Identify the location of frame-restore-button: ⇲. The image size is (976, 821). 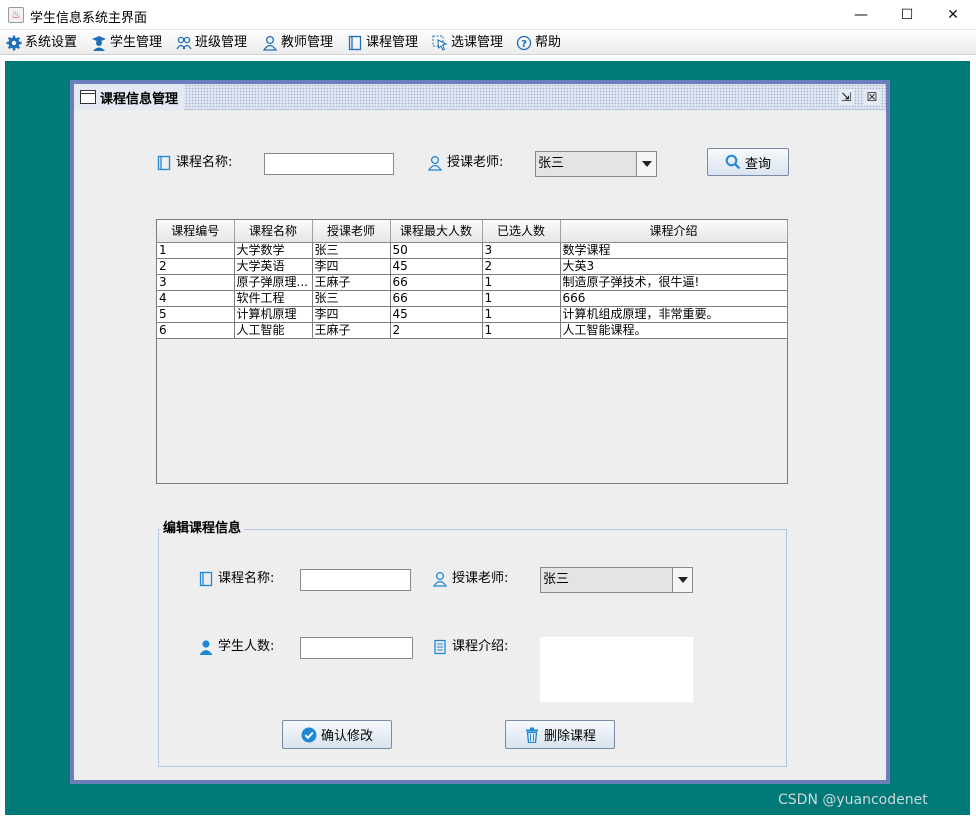
(846, 97).